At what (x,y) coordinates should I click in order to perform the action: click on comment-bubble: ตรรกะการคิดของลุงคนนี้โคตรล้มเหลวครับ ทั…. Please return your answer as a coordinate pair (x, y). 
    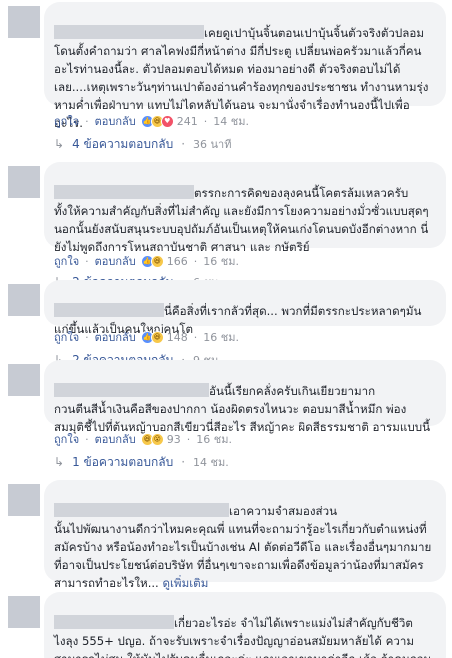
    Looking at the image, I should click on (245, 208).